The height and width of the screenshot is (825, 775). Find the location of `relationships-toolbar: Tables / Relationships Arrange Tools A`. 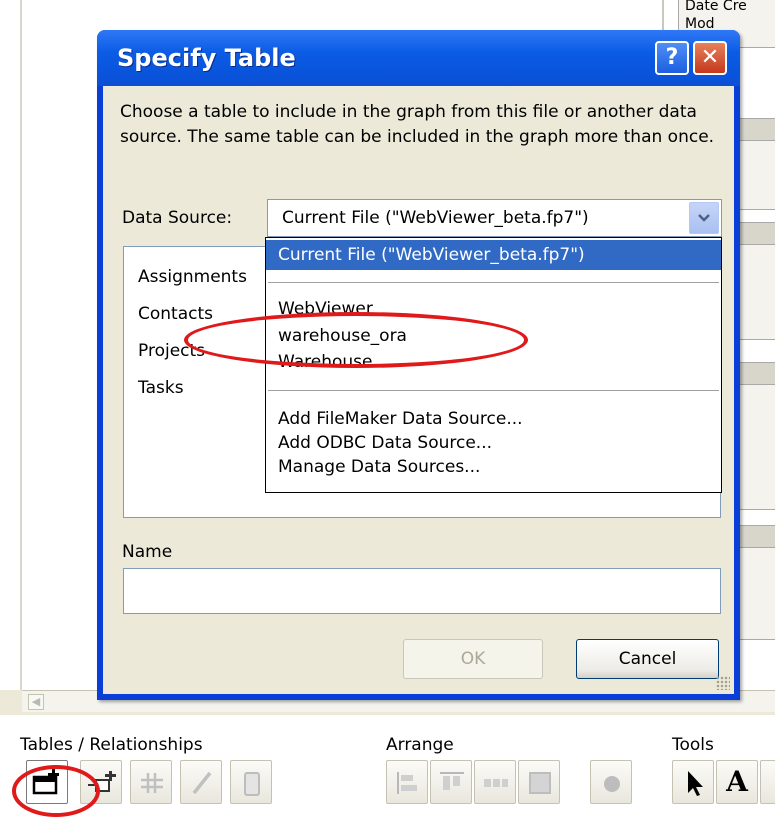

relationships-toolbar: Tables / Relationships Arrange Tools A is located at coordinates (387, 770).